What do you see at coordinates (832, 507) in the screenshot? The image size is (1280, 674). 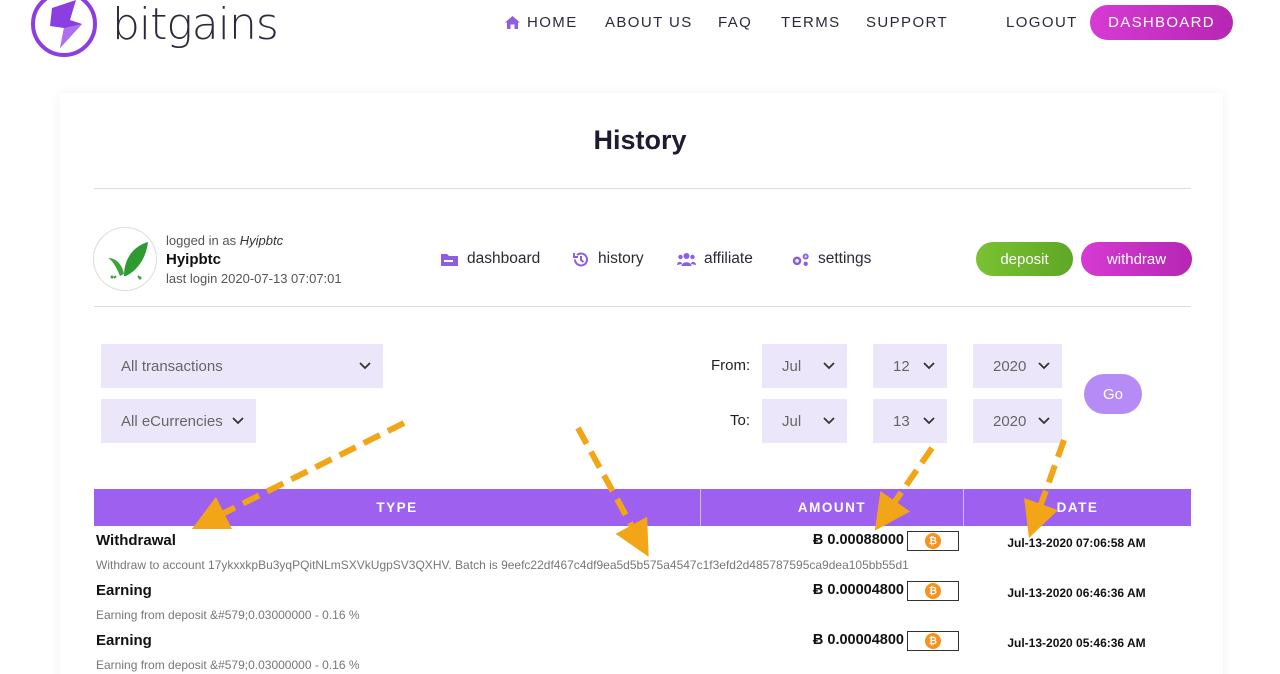 I see `column-header-amount: AMOUNT` at bounding box center [832, 507].